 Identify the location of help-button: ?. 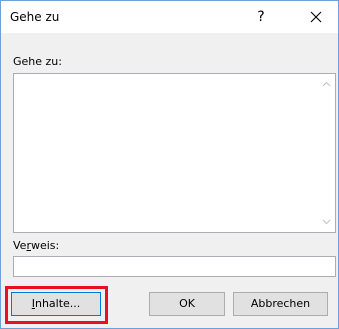
(261, 17).